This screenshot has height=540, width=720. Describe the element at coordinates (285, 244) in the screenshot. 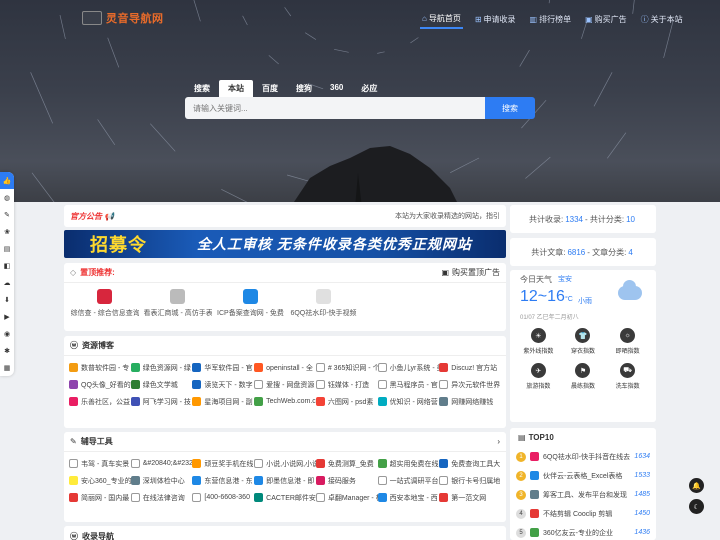

I see `ad-banner: 招募令 全人工审核 无条件收录各类优秀正规网站` at that location.